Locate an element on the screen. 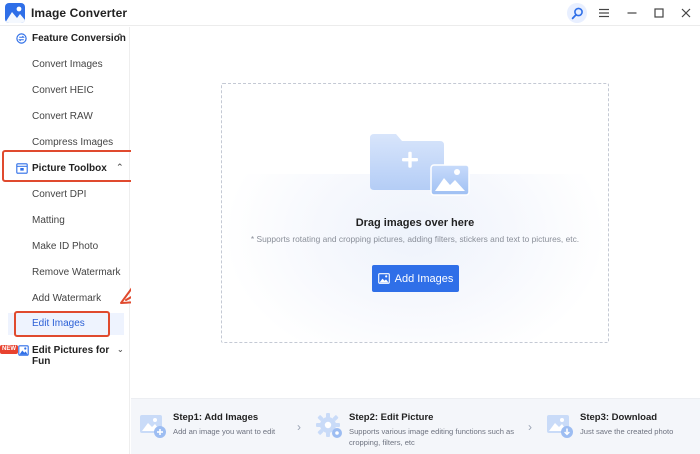  section-edit-pictures-for-fun: Edit Pictures for Fun ⌄ is located at coordinates (65, 353).